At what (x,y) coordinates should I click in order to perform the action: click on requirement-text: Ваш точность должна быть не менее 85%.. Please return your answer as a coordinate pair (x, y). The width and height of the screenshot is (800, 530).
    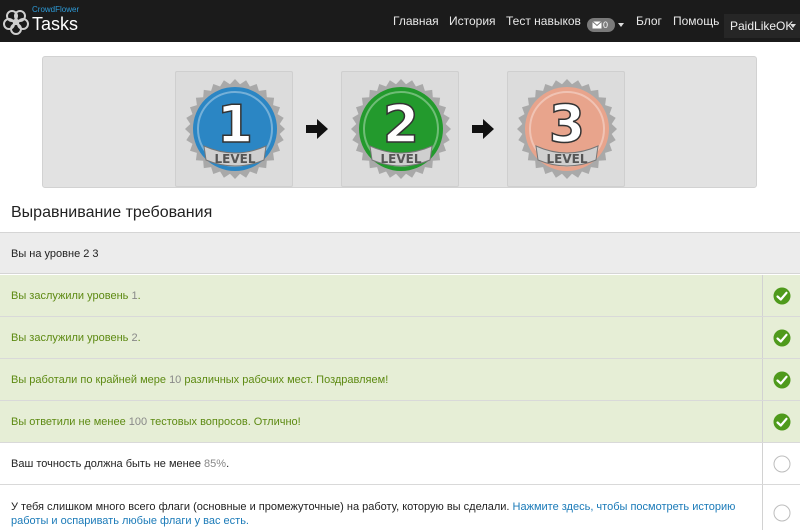
    Looking at the image, I should click on (120, 464).